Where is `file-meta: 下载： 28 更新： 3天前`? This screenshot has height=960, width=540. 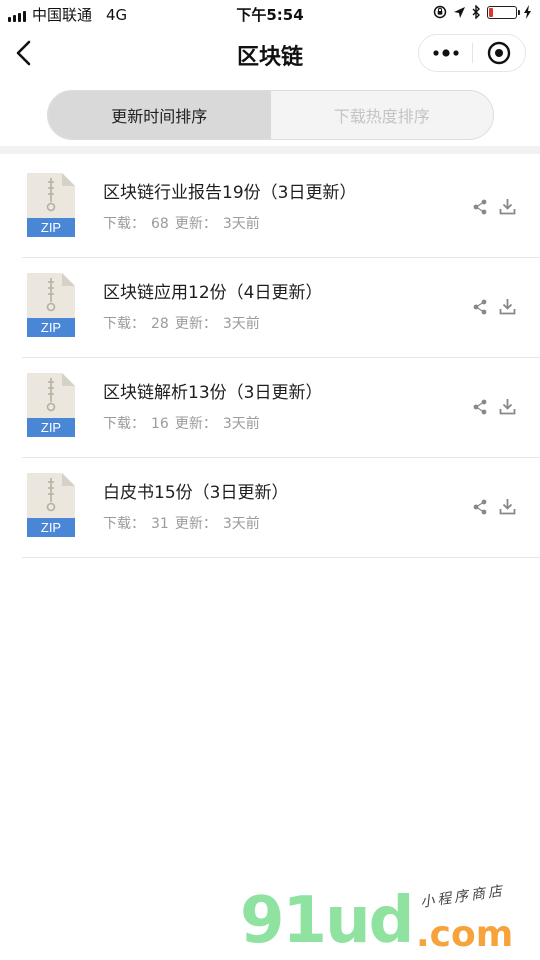 file-meta: 下载： 28 更新： 3天前 is located at coordinates (184, 323).